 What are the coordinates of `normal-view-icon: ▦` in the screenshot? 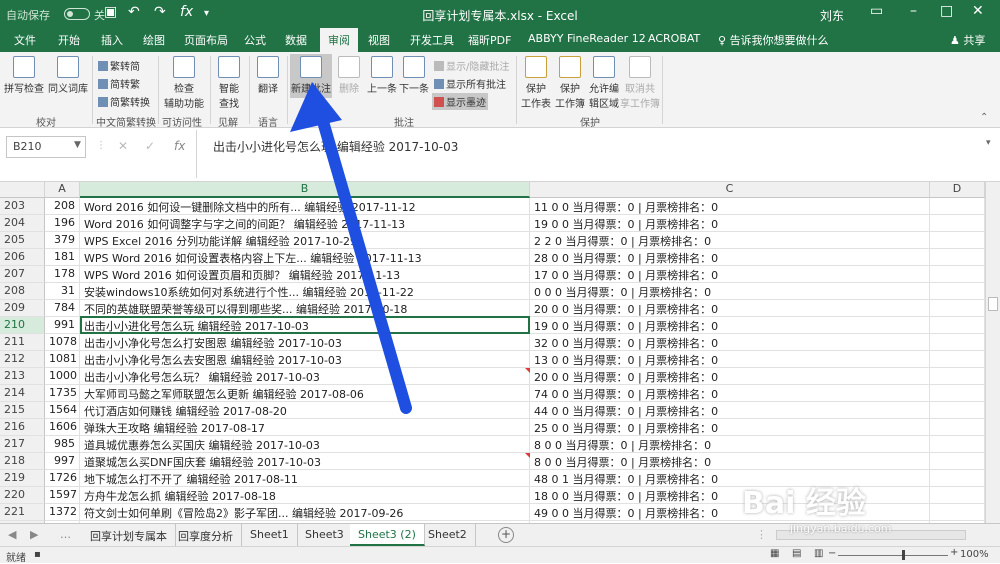 It's located at (774, 553).